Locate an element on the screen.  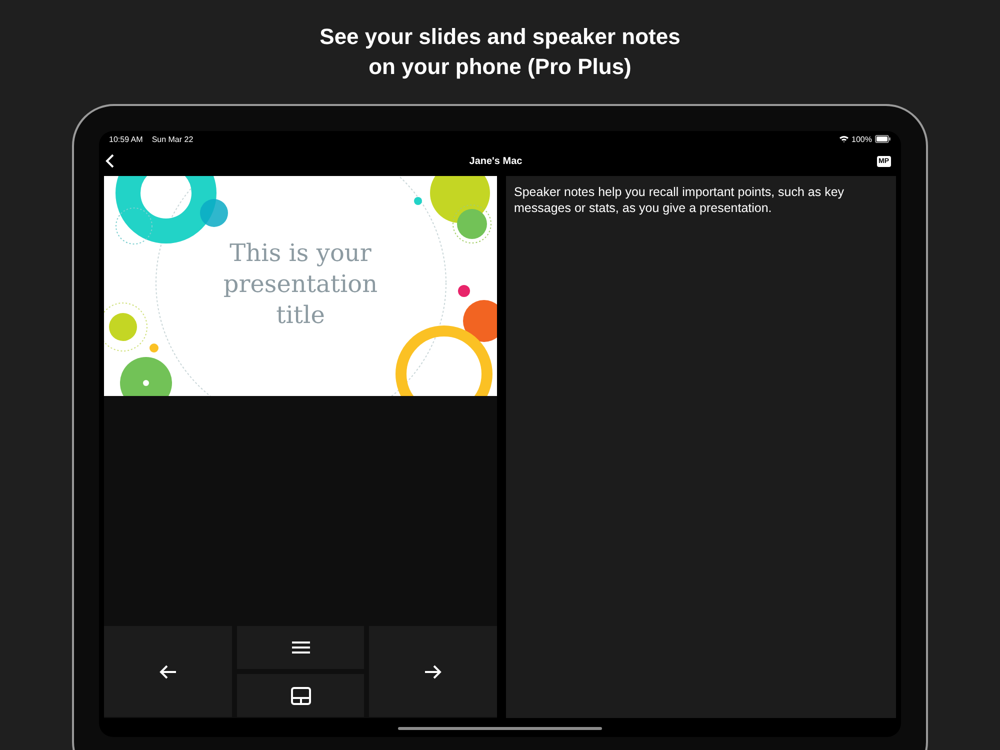
back-chevron-icon is located at coordinates (110, 161).